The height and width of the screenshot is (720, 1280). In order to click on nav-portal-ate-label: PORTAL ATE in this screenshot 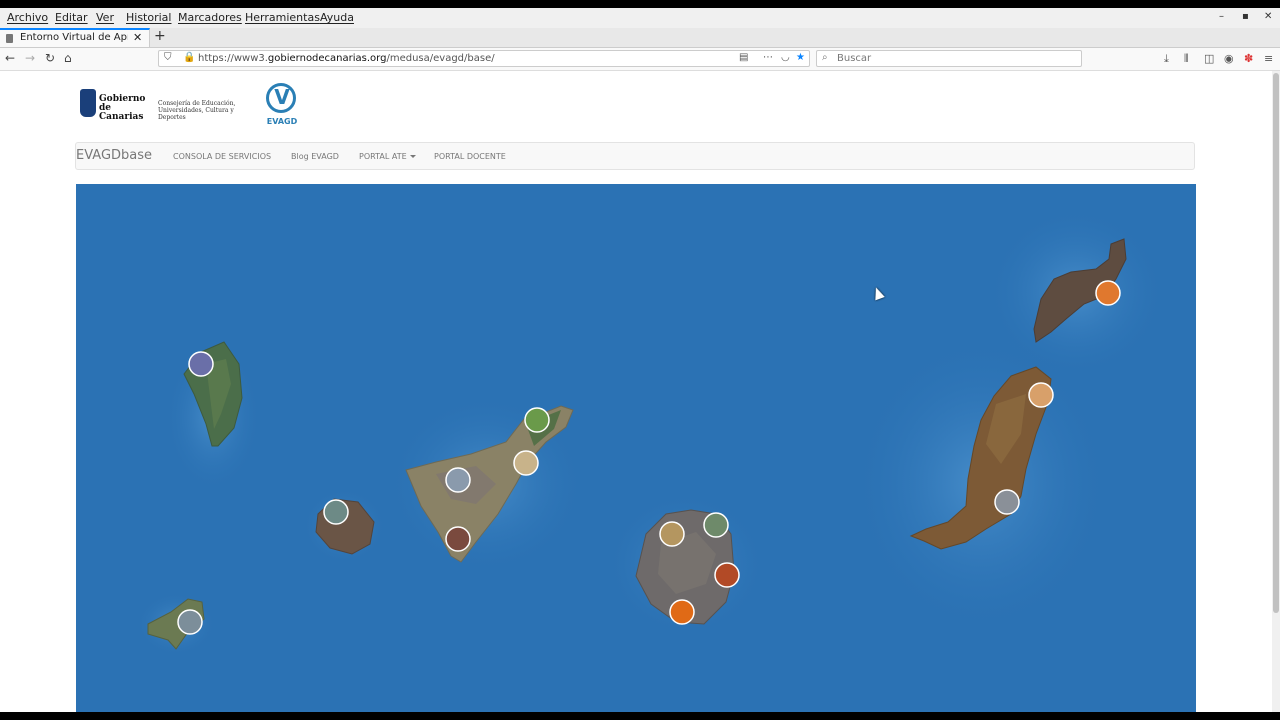, I will do `click(383, 156)`.